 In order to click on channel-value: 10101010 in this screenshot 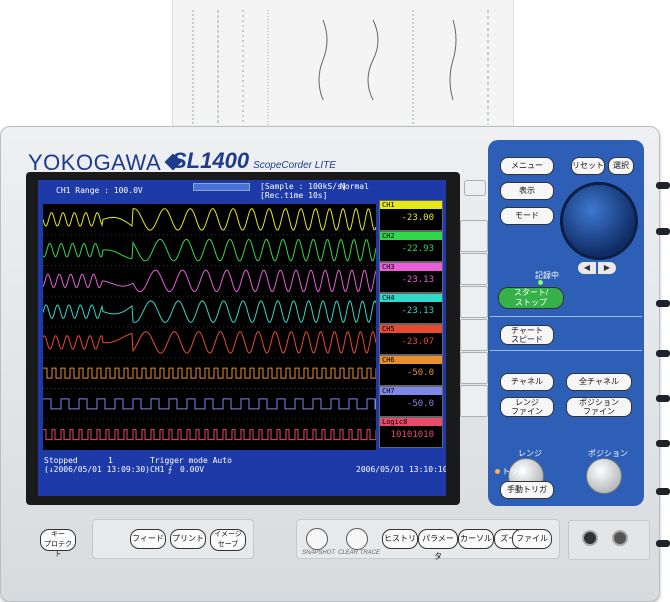, I will do `click(412, 435)`.